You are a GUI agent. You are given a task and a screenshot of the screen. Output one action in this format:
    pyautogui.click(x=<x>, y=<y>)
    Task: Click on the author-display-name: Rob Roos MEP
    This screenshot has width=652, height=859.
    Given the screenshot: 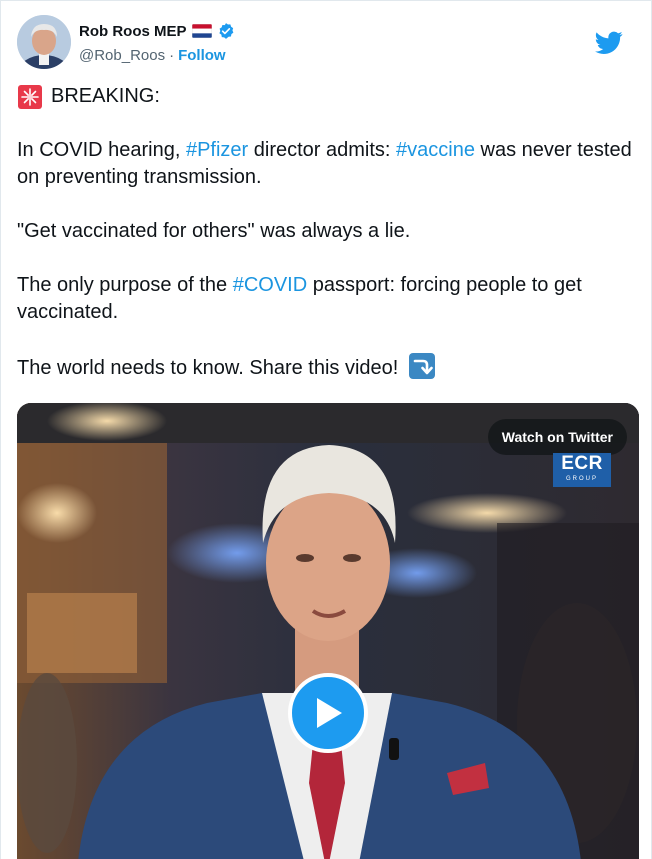 What is the action you would take?
    pyautogui.click(x=133, y=31)
    